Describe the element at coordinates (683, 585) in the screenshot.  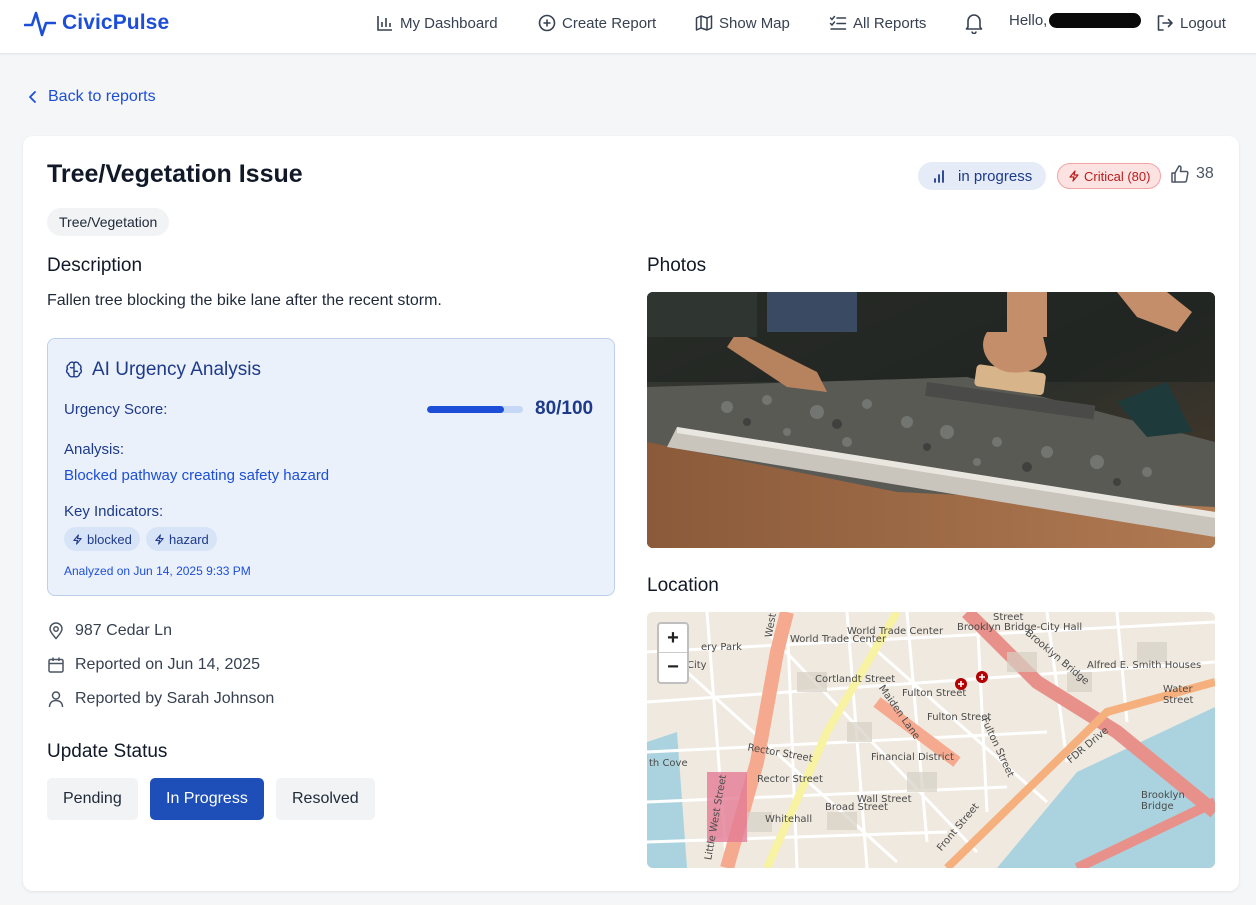
I see `location-heading: Location` at that location.